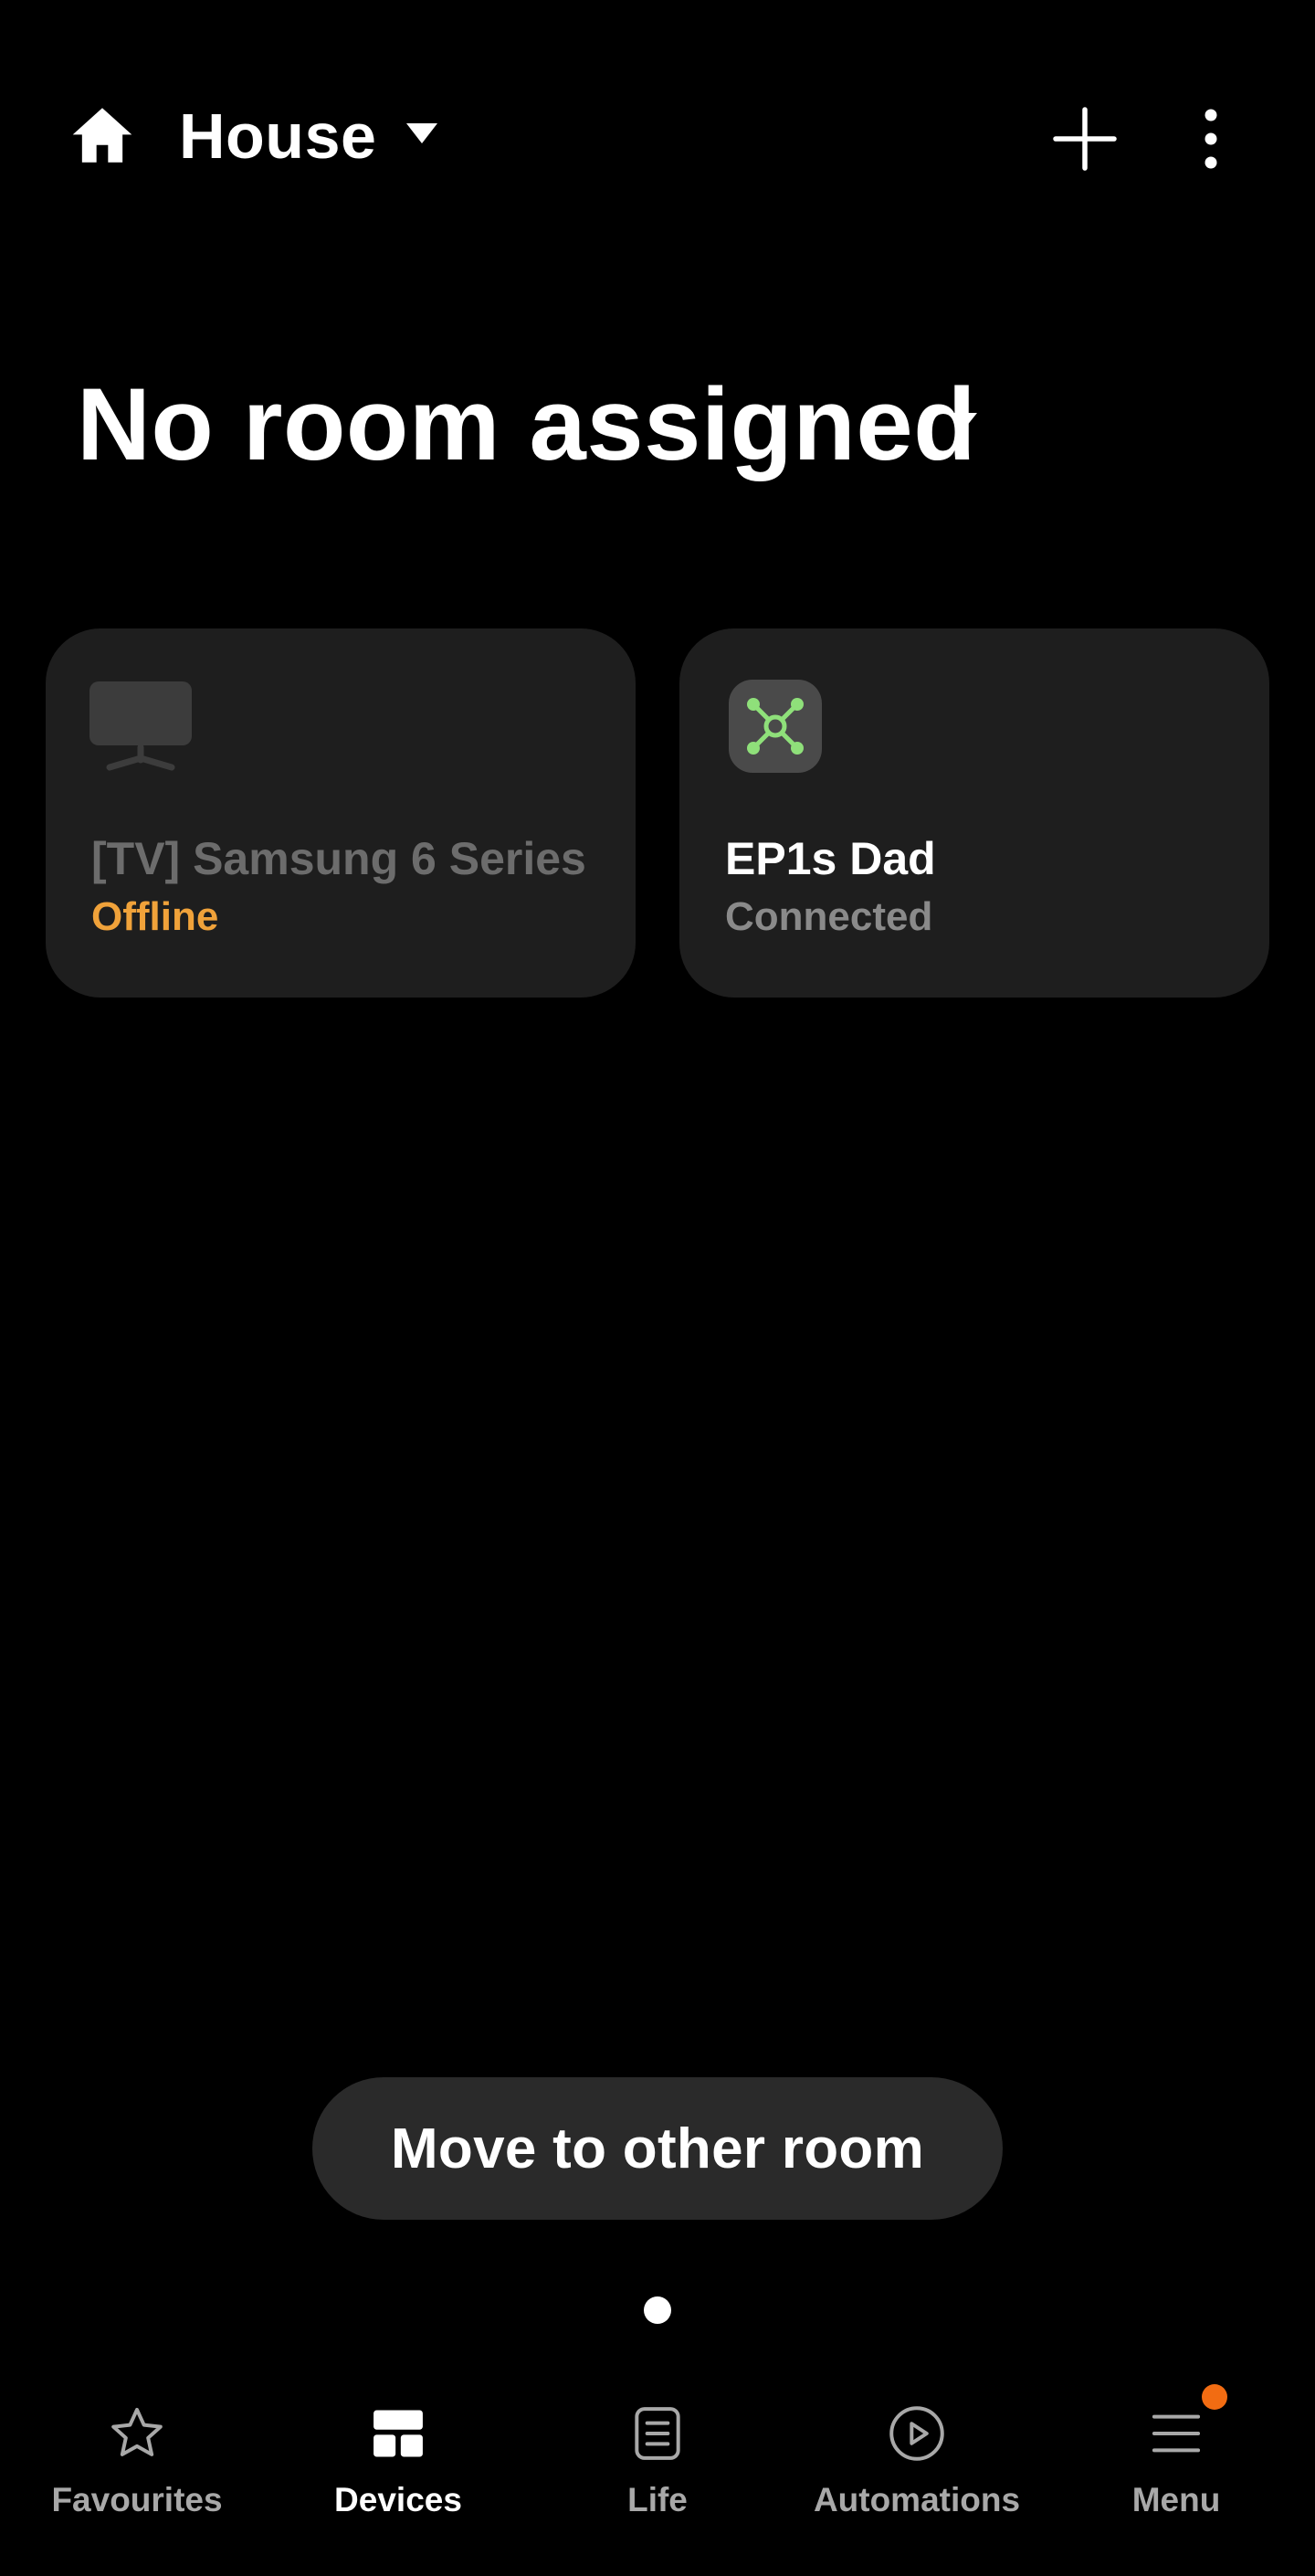 This screenshot has height=2576, width=1315. What do you see at coordinates (657, 137) in the screenshot?
I see `top-bar: House` at bounding box center [657, 137].